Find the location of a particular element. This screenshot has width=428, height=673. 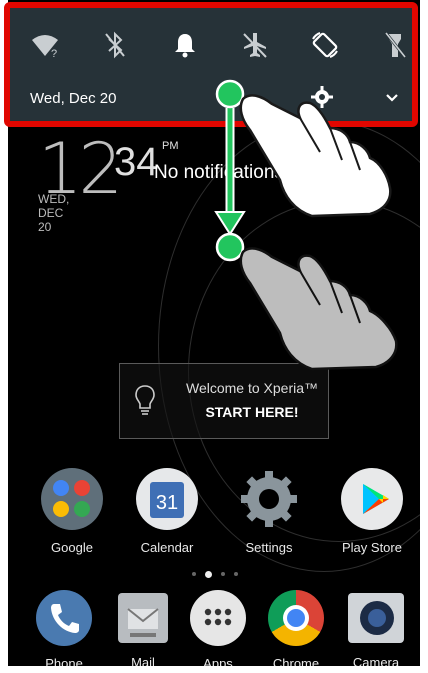

touch-start-dot is located at coordinates (230, 94).